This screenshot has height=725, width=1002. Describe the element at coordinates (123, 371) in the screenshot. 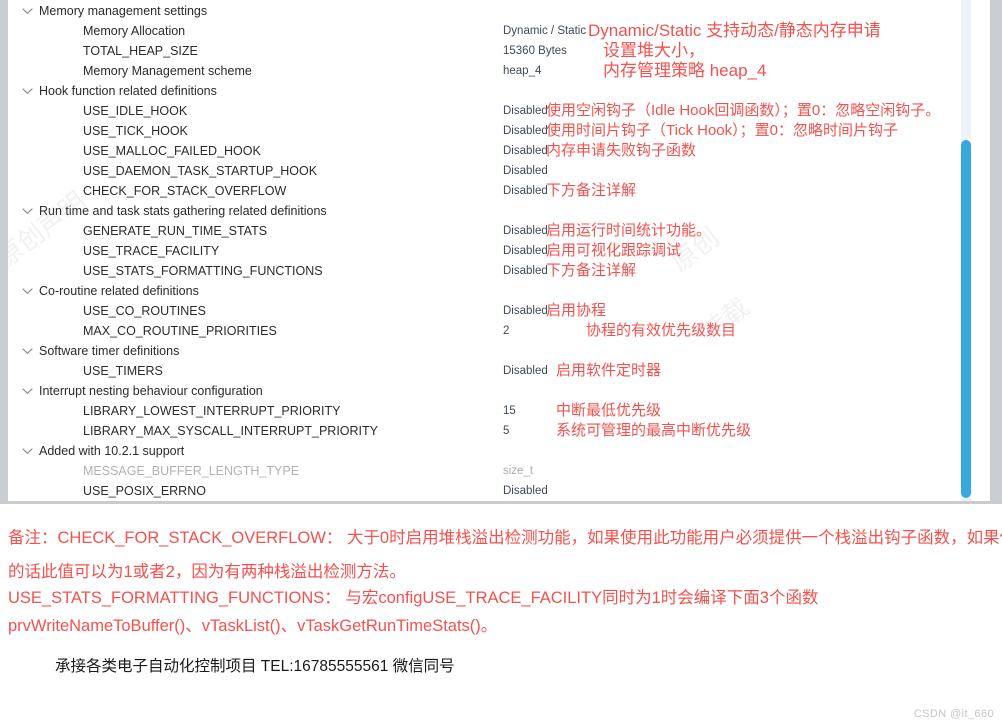

I see `tree-item-label: USE_TIMERS` at that location.